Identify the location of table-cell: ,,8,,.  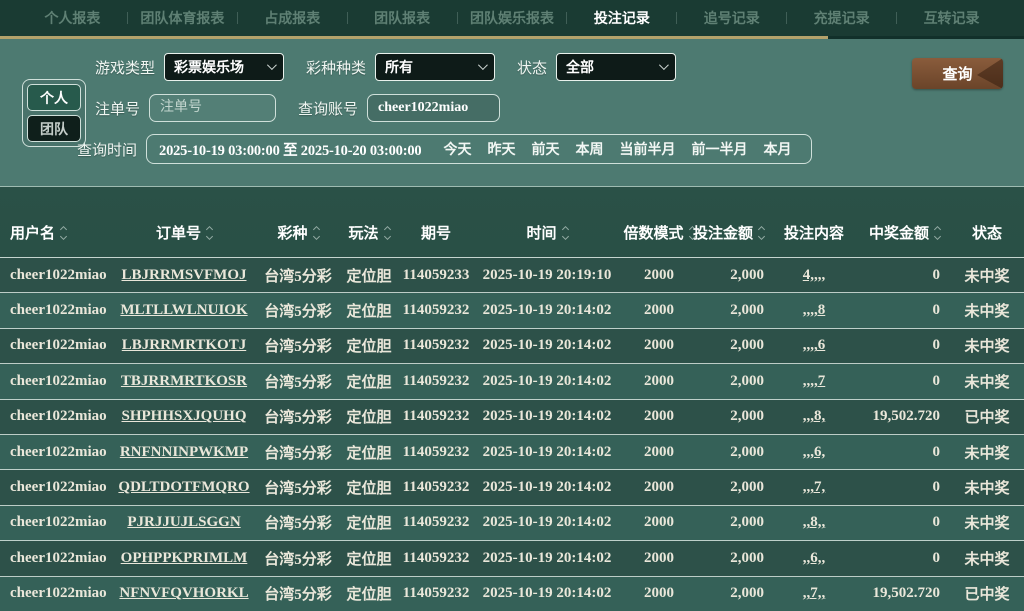
(814, 522).